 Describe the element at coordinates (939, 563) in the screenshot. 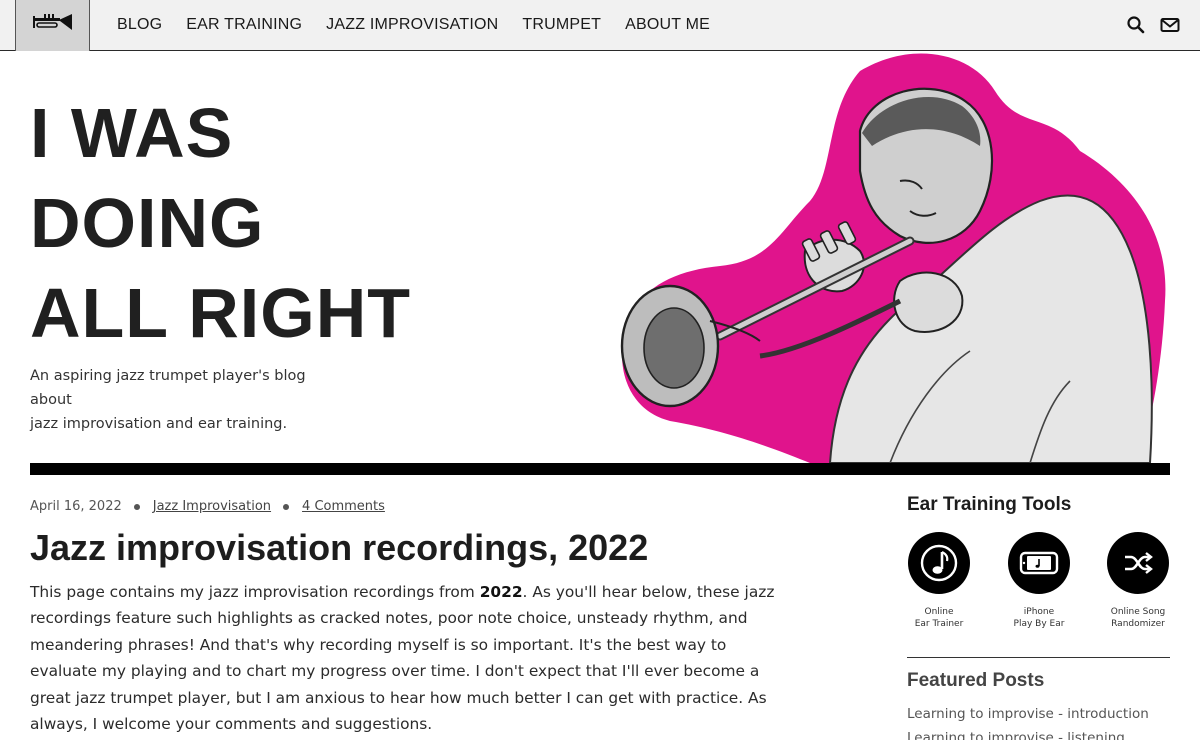

I see `music-note-icon` at that location.